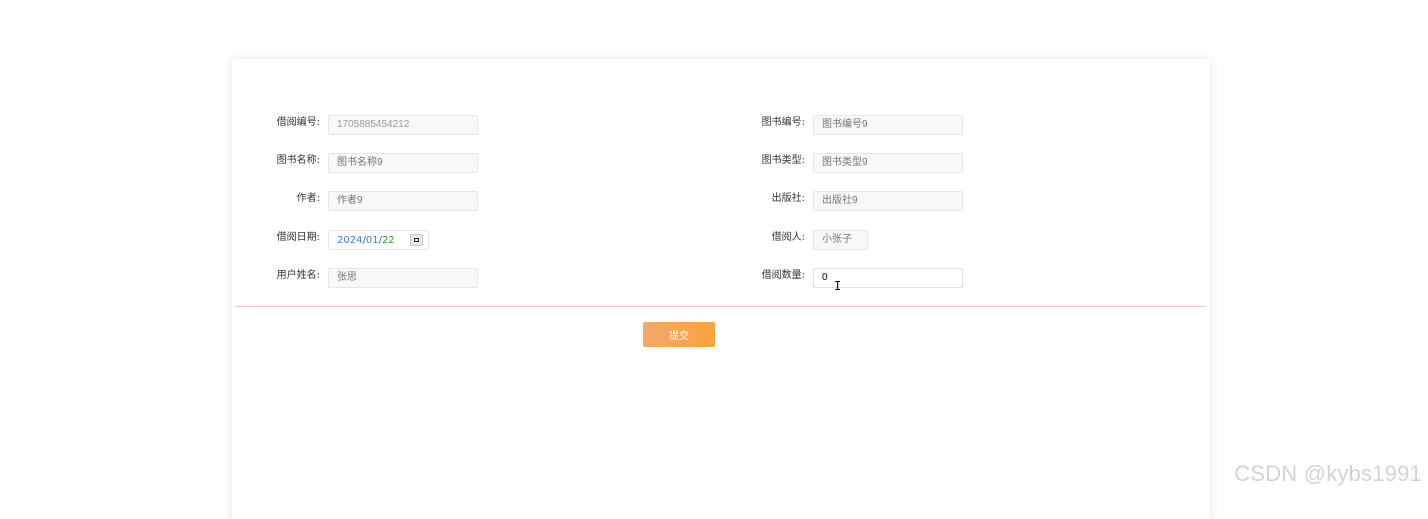  What do you see at coordinates (308, 198) in the screenshot?
I see `author-label: 作者:` at bounding box center [308, 198].